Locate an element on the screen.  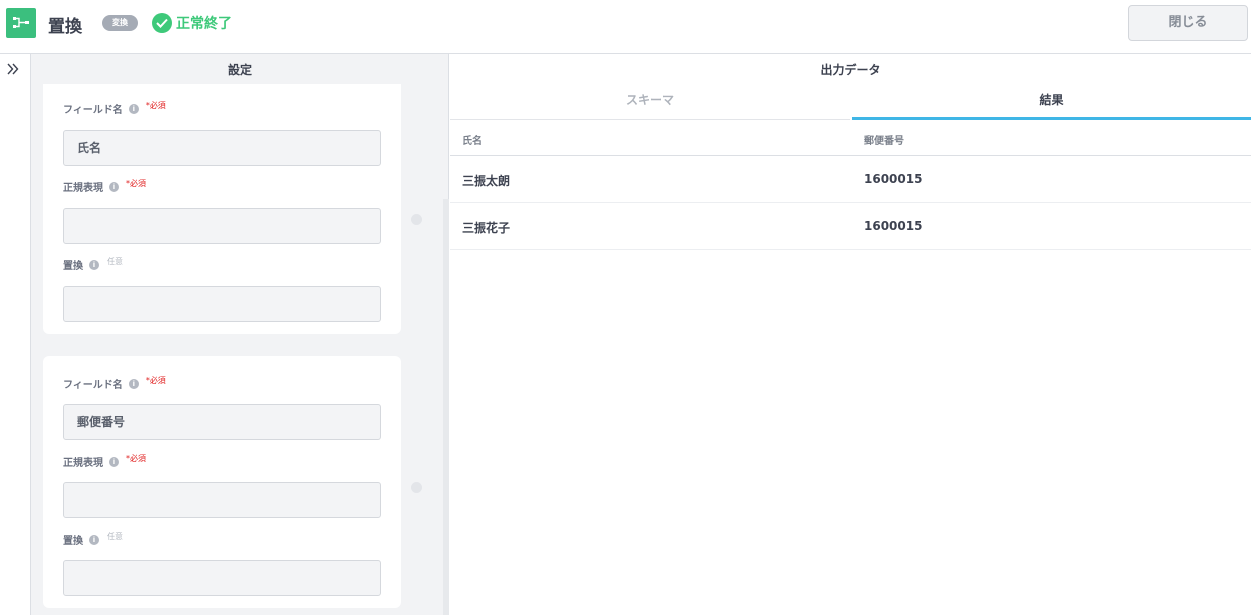
settings-title: 設定 is located at coordinates (239, 70).